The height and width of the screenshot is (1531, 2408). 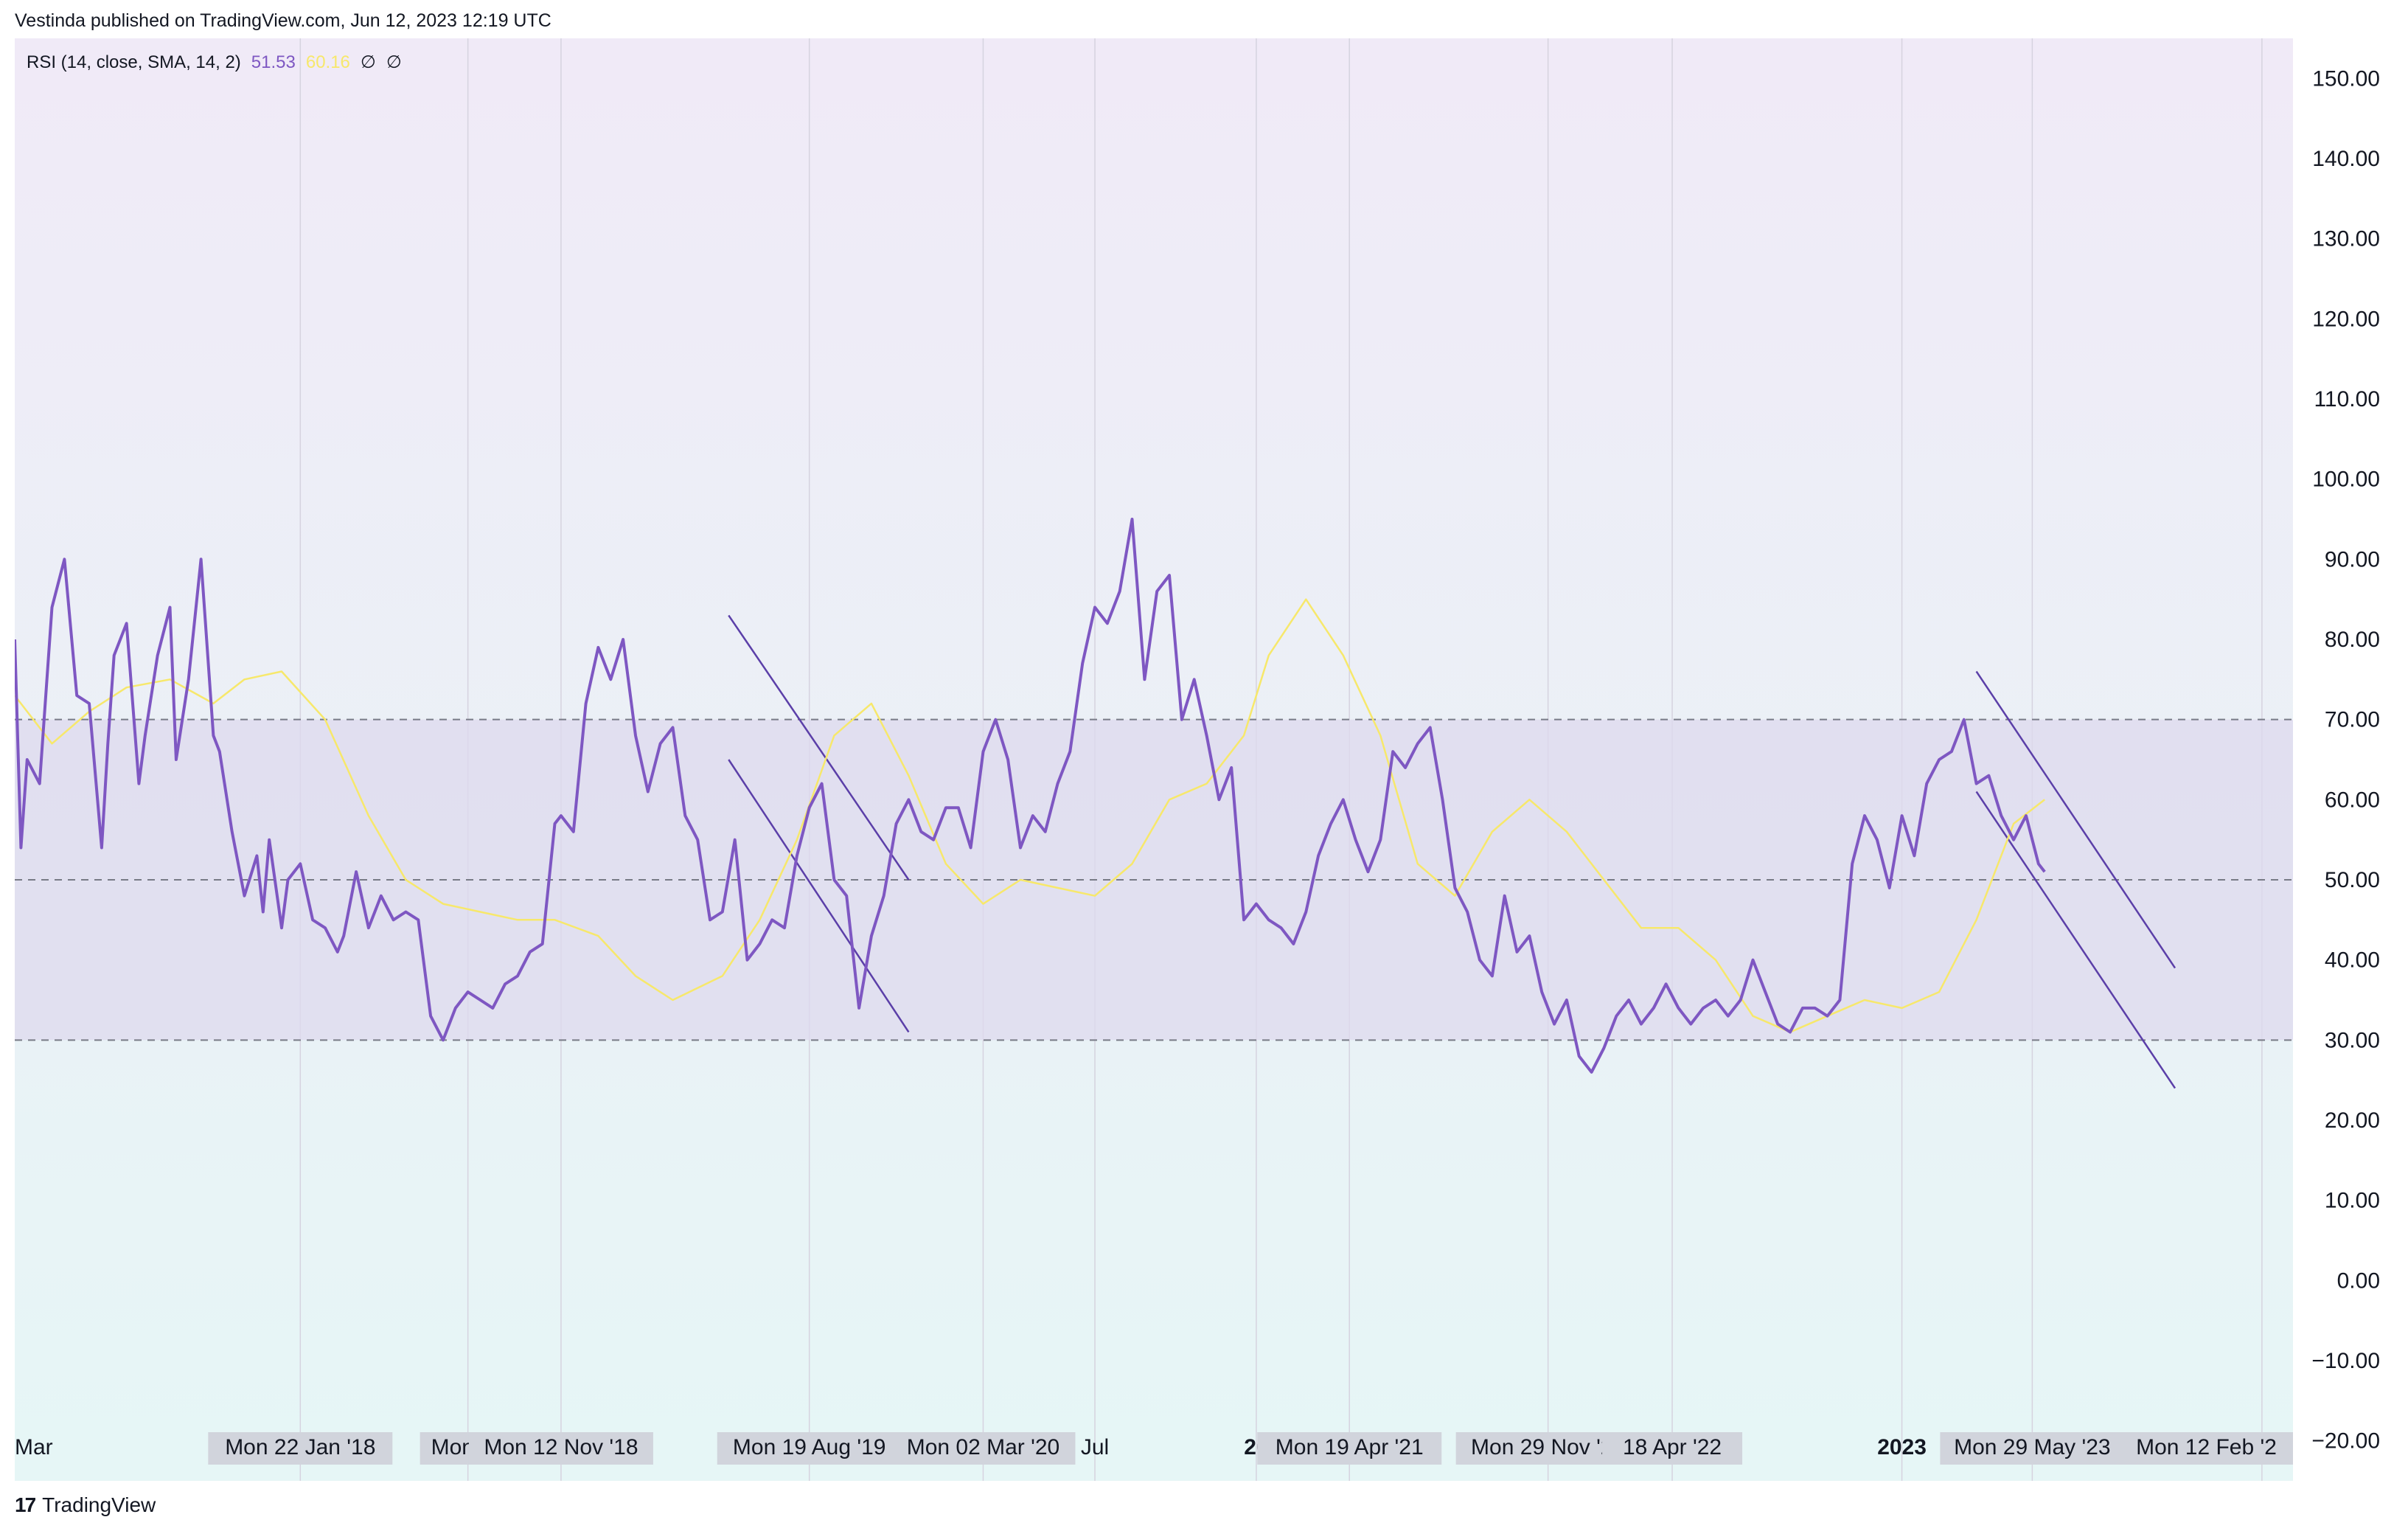 What do you see at coordinates (327, 62) in the screenshot?
I see `ma-value: 60.16` at bounding box center [327, 62].